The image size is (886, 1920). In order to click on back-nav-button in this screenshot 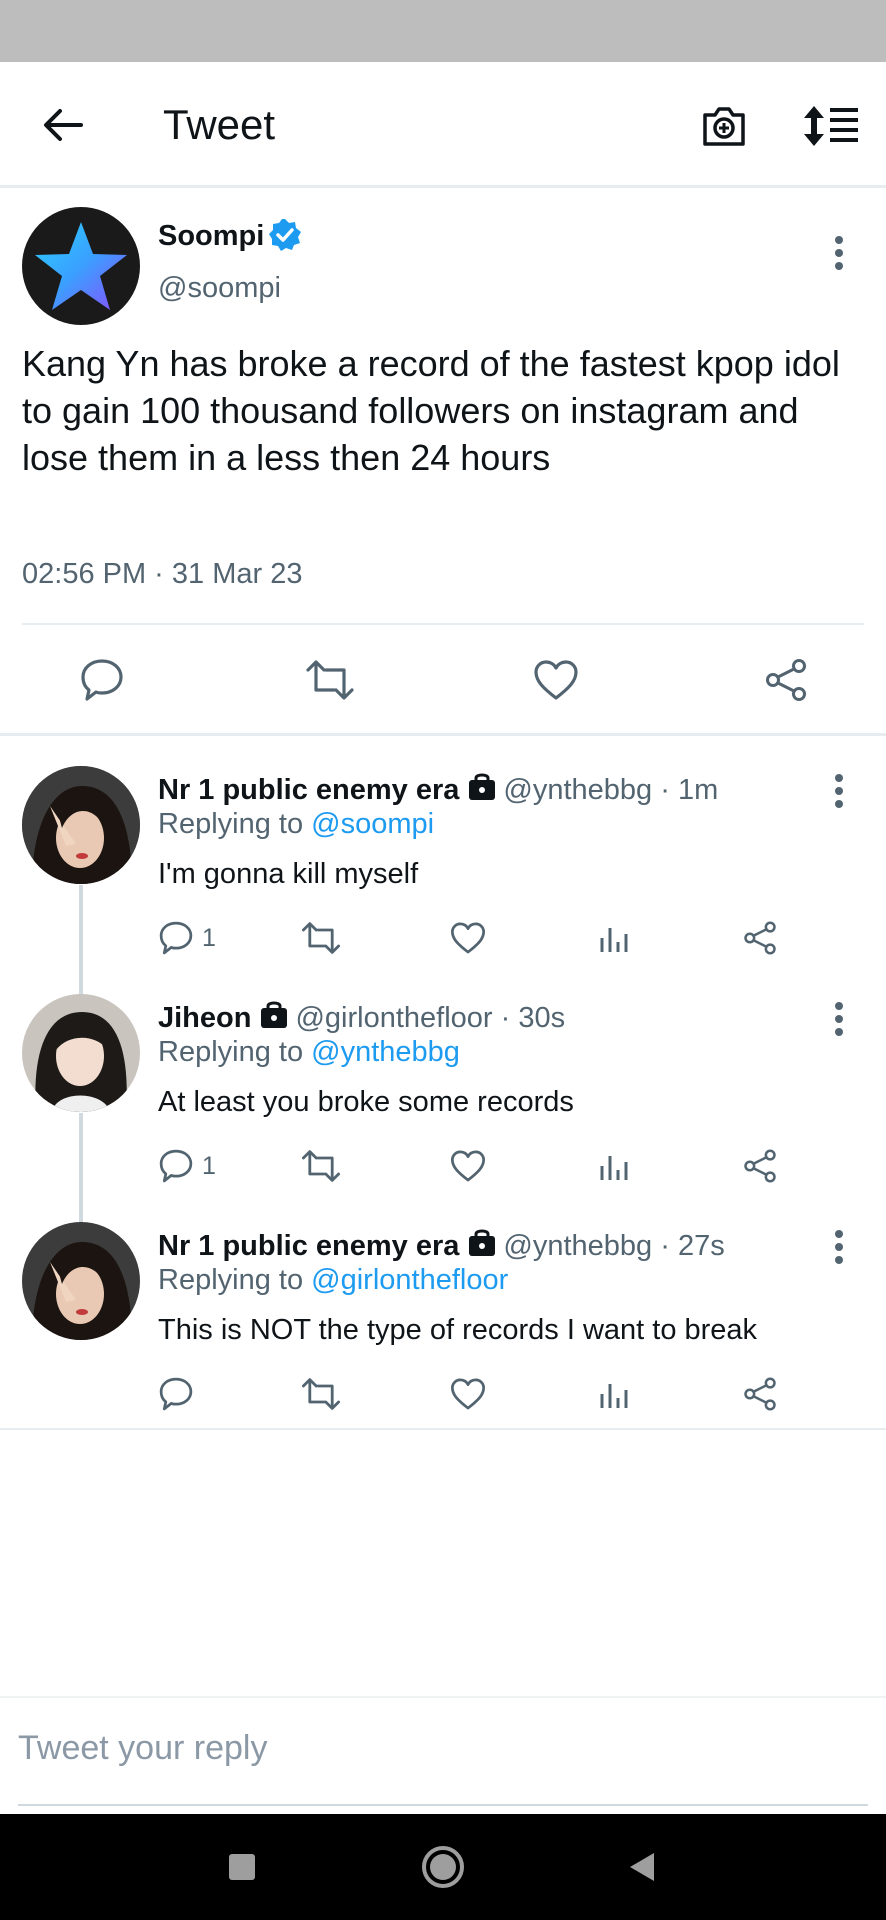, I will do `click(642, 1867)`.